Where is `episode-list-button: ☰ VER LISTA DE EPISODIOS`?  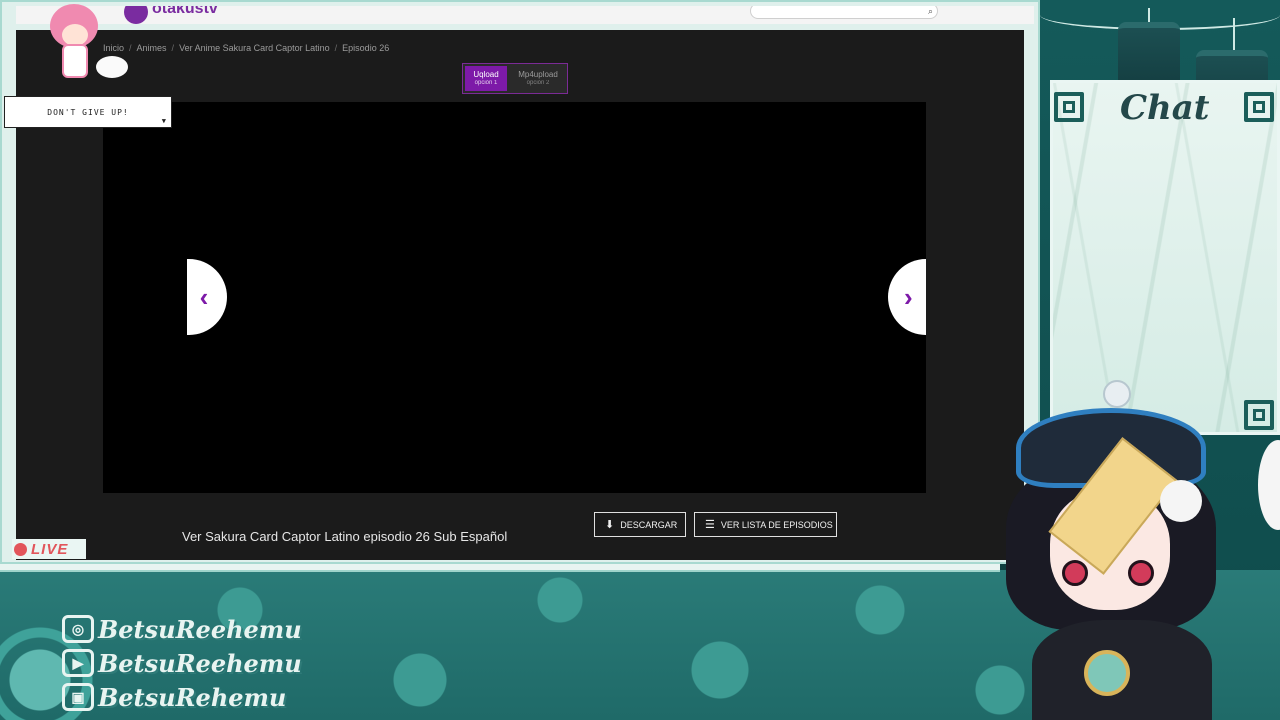
episode-list-button: ☰ VER LISTA DE EPISODIOS is located at coordinates (765, 524).